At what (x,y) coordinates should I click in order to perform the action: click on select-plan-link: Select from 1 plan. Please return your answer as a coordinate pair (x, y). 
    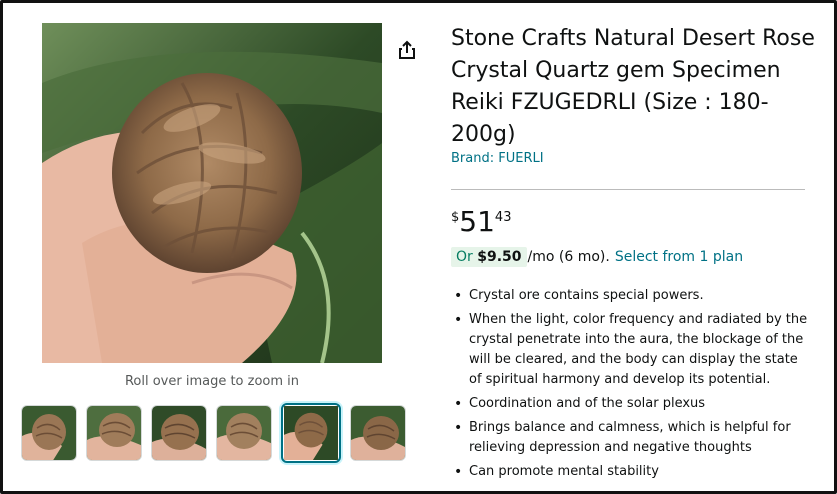
    Looking at the image, I should click on (679, 257).